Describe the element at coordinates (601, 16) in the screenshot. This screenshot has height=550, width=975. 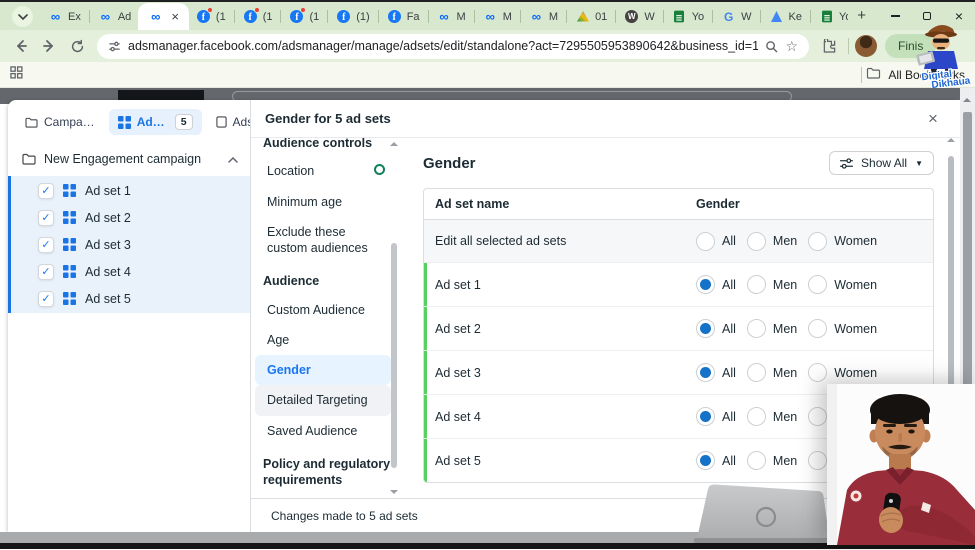
I see `tab-label: 01` at that location.